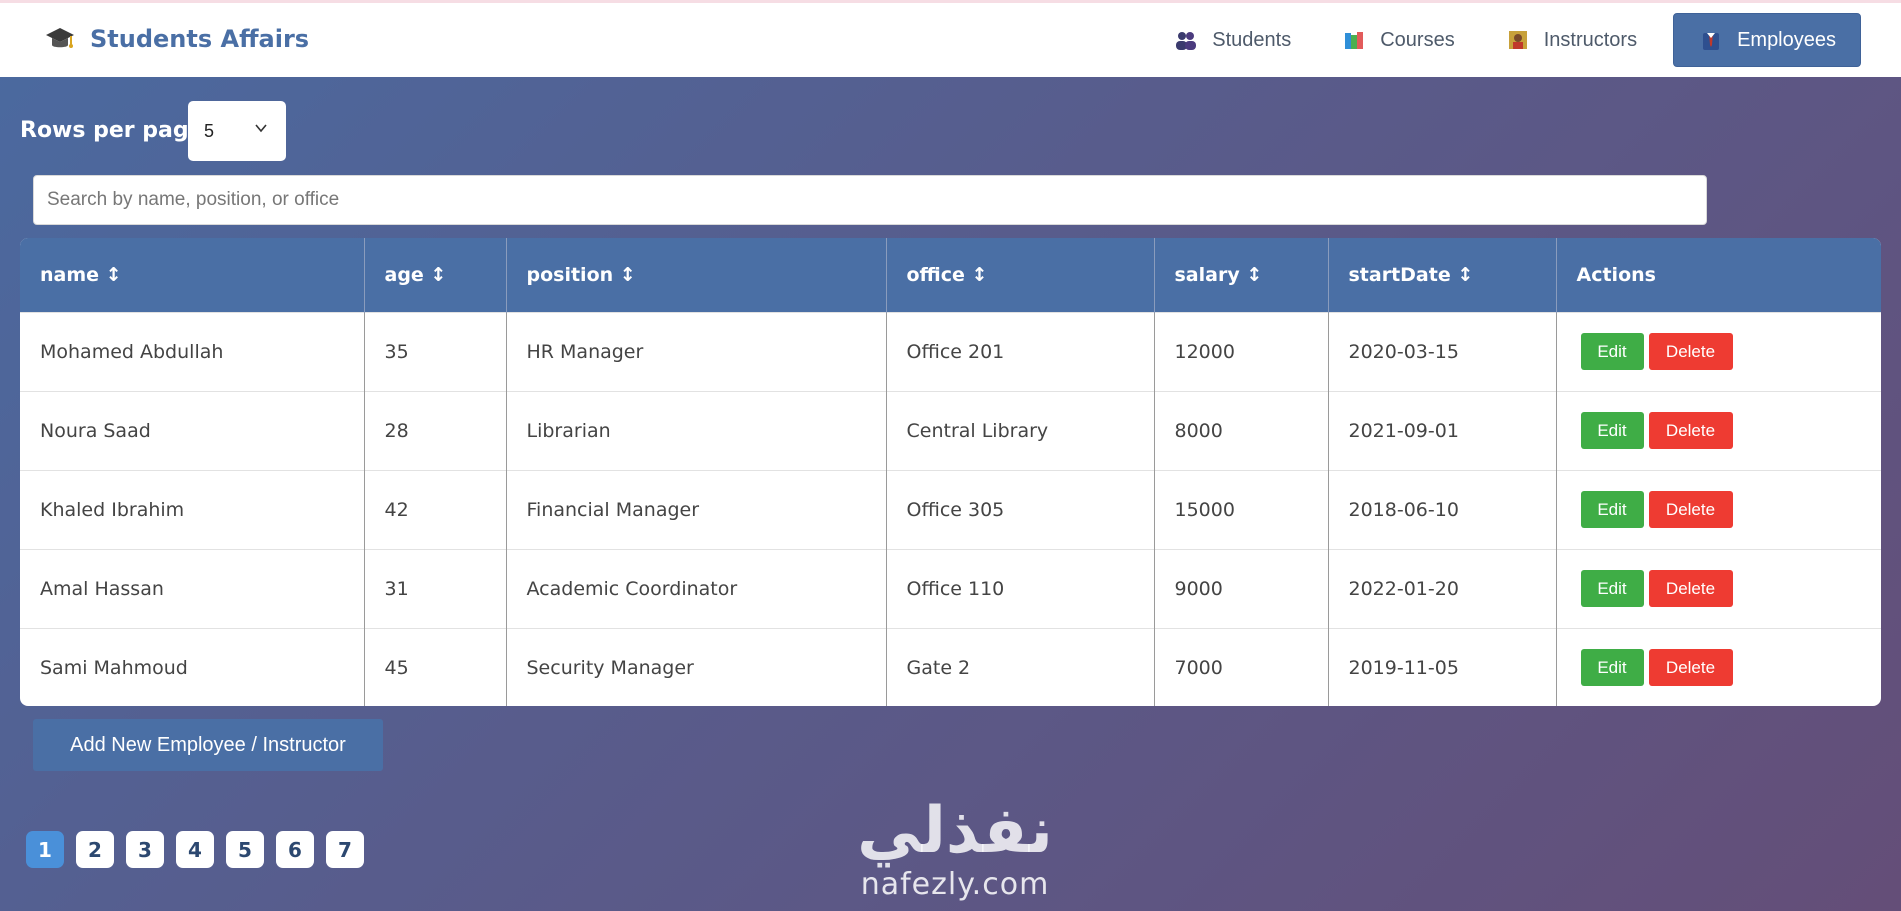 This screenshot has width=1901, height=911. I want to click on cell-salary: 9000, so click(1241, 588).